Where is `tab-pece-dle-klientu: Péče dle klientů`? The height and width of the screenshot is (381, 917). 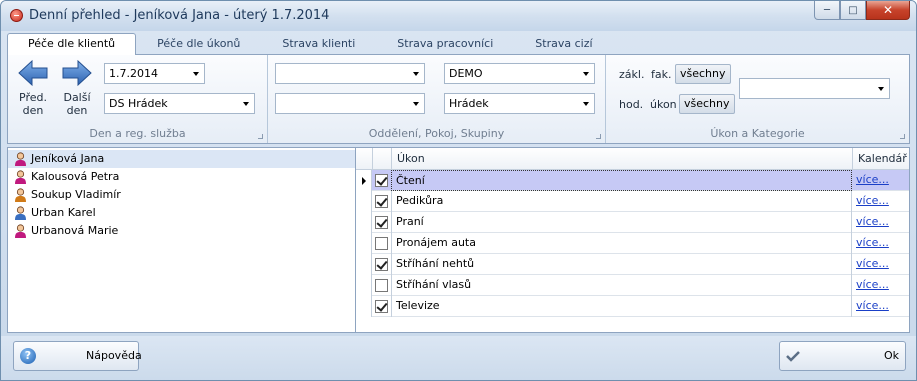 tab-pece-dle-klientu: Péče dle klientů is located at coordinates (72, 44).